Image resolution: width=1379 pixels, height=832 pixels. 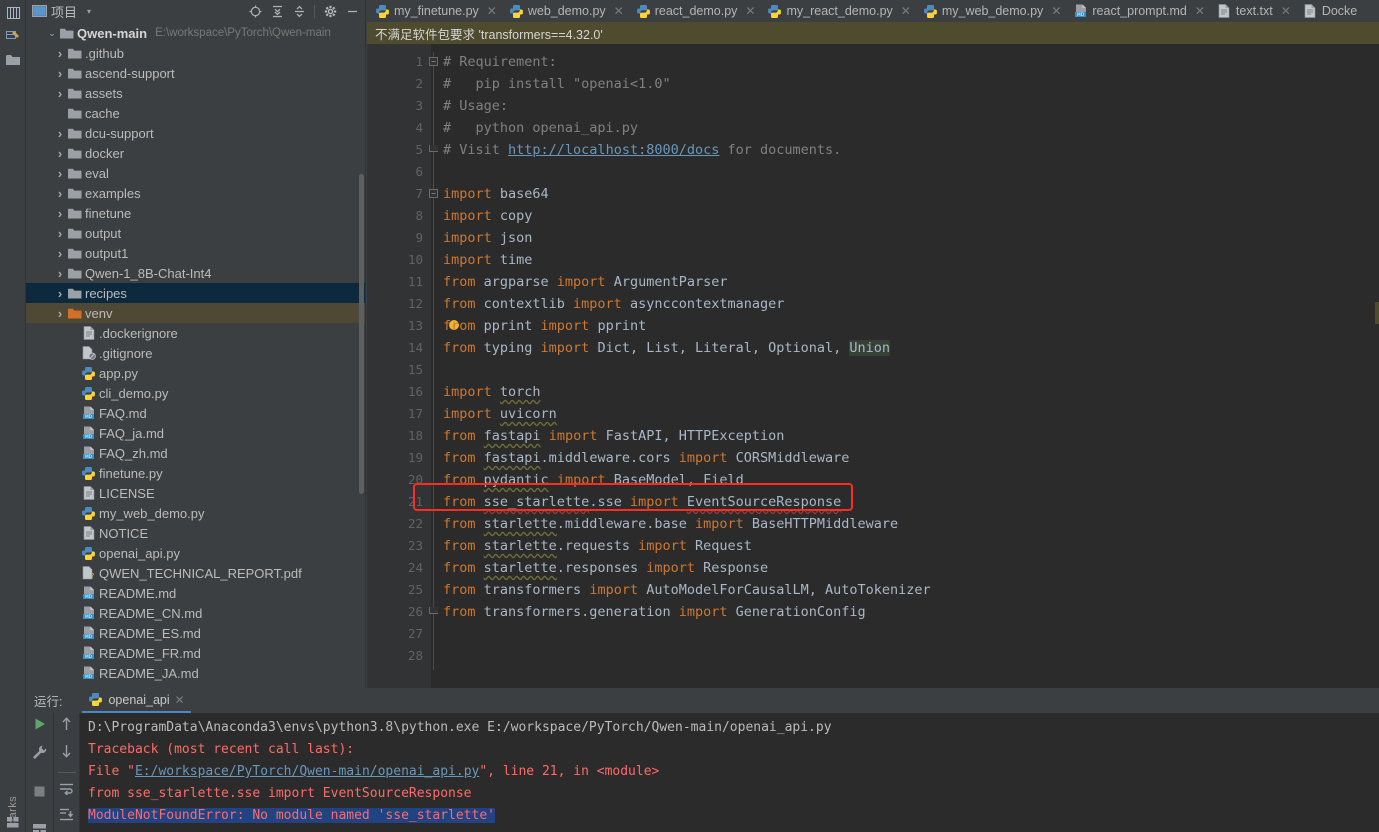 I want to click on code-line: import uvicorn, so click(x=500, y=414).